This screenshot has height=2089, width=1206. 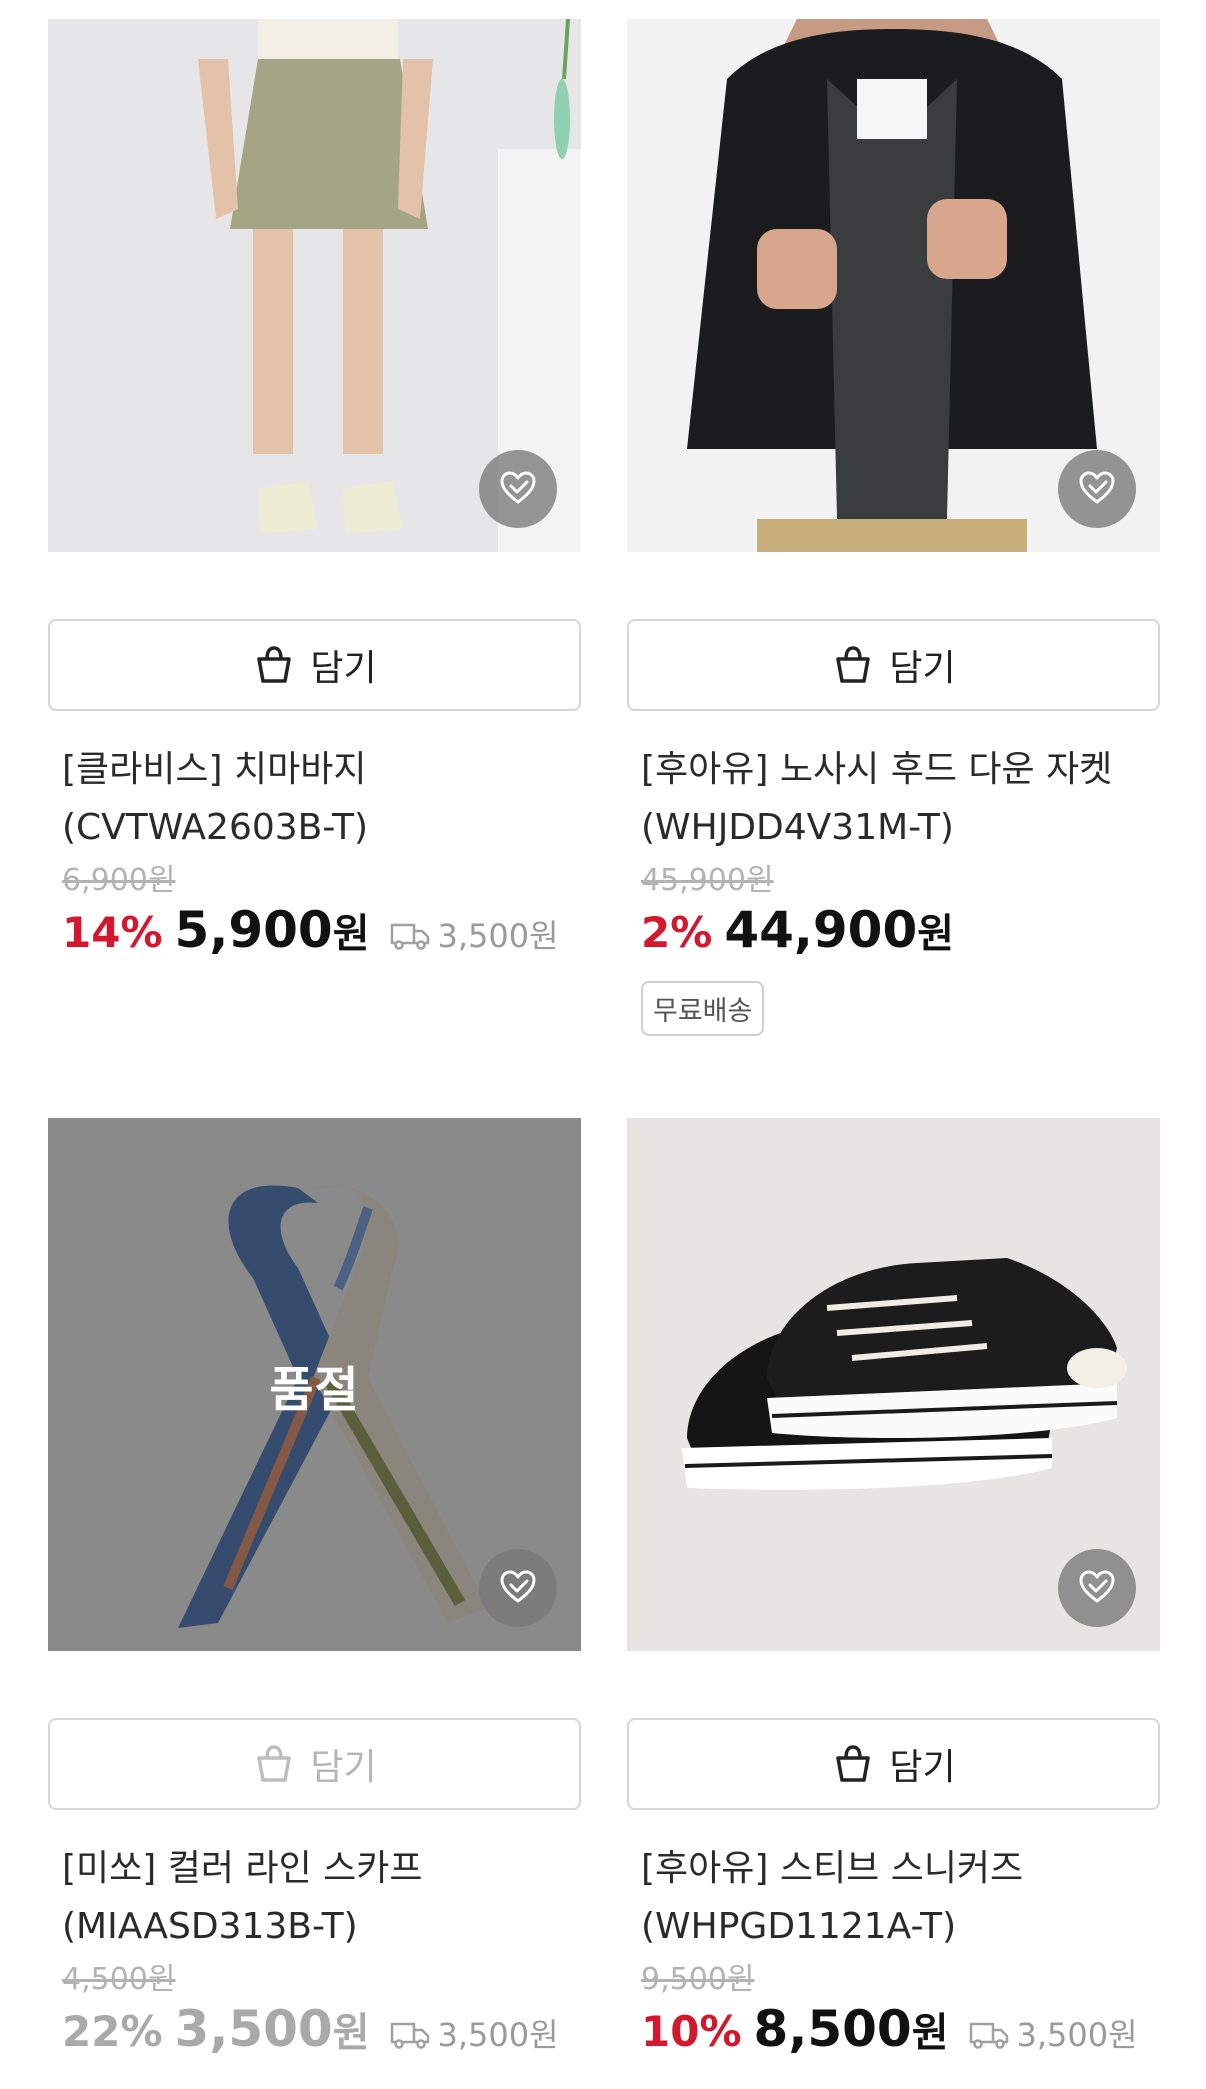 I want to click on product-name: [후아유] 노사시 후드 다운 자켓 (WHJDD4V31M-T), so click(x=893, y=799).